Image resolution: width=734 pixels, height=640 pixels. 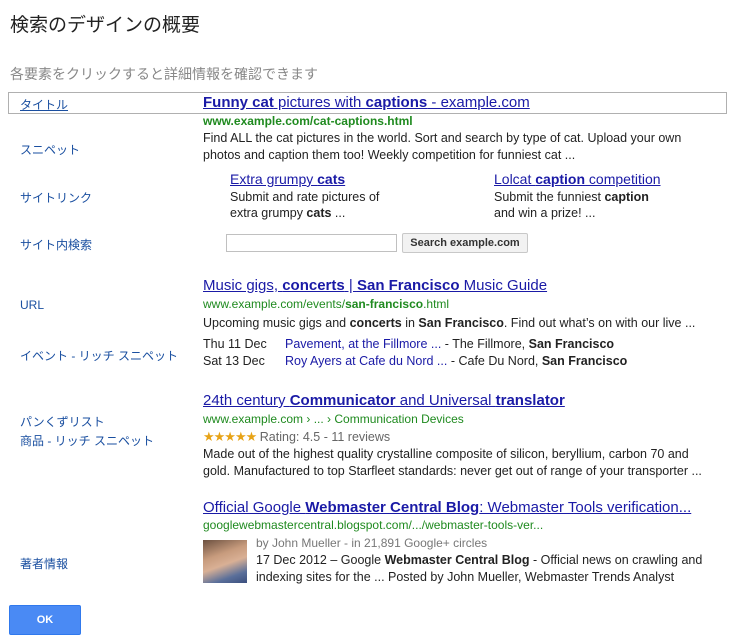 I want to click on label-site-search: サイト内検索, so click(x=56, y=244).